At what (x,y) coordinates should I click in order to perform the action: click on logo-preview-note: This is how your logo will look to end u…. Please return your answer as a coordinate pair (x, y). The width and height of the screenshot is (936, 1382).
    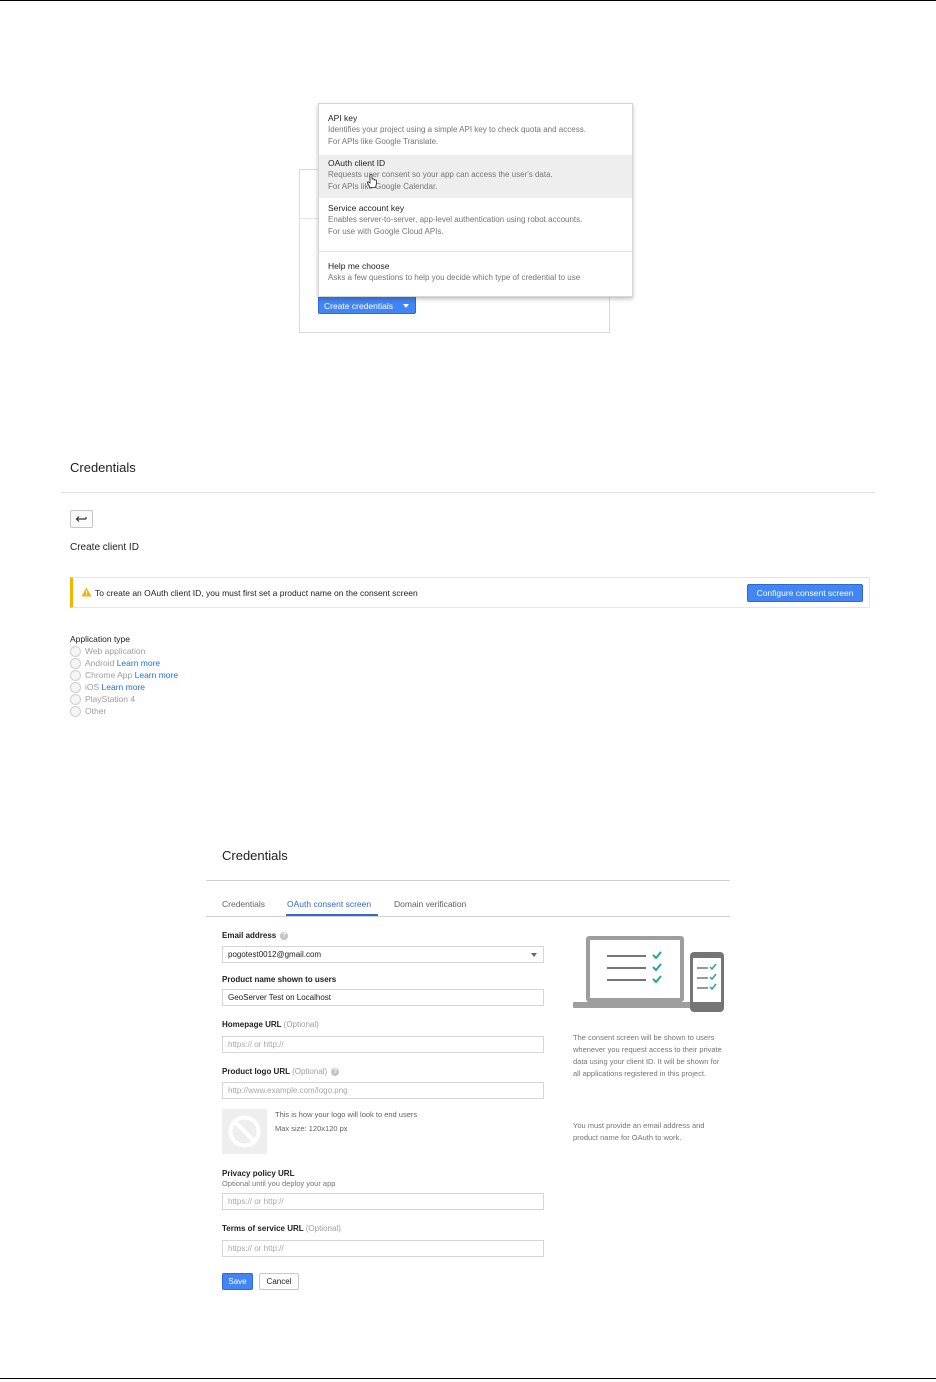
    Looking at the image, I should click on (346, 1114).